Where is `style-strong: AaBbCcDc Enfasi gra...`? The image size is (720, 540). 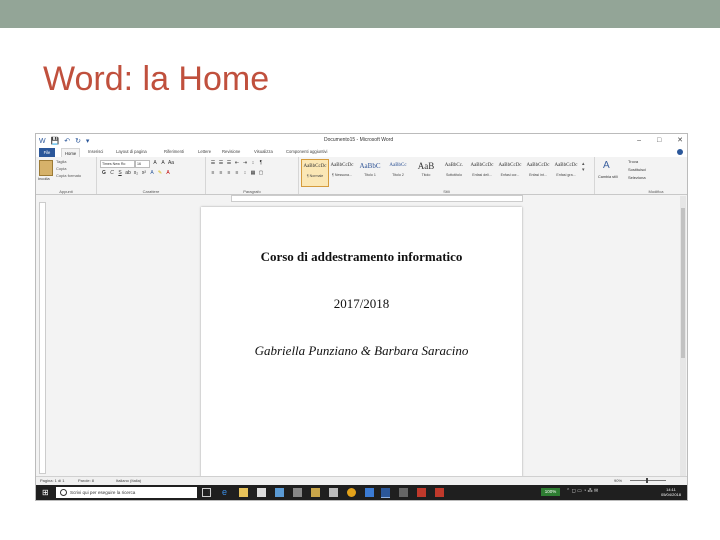 style-strong: AaBbCcDc Enfasi gra... is located at coordinates (566, 172).